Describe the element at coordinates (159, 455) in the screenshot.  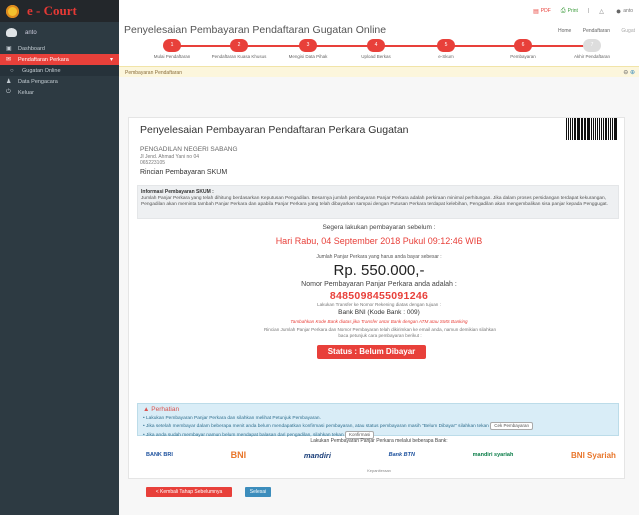
I see `bank-bri-logo: BANK BRI` at that location.